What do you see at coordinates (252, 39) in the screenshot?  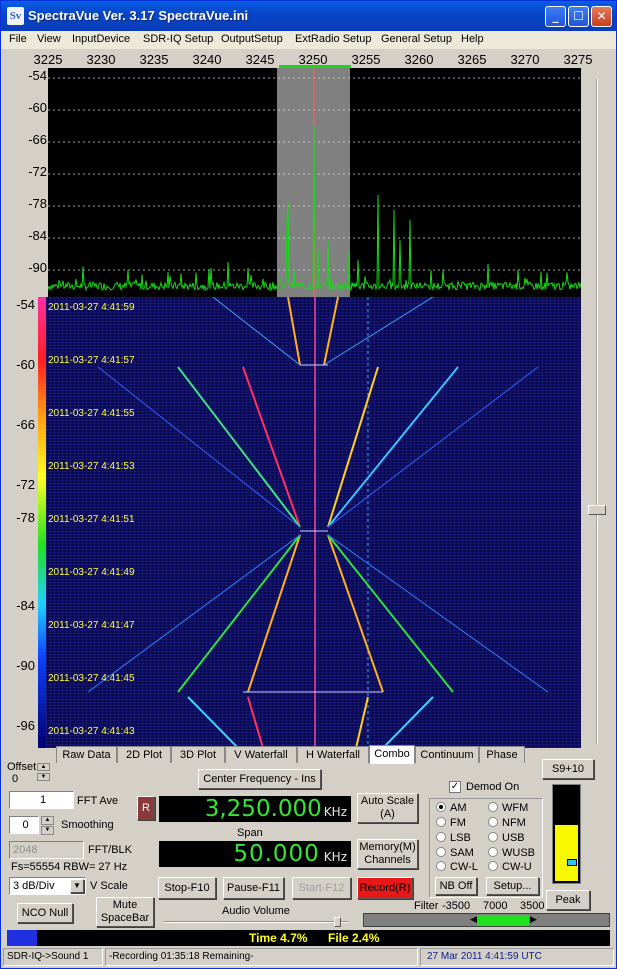 I see `menu-outputsetup: OutputSetup` at bounding box center [252, 39].